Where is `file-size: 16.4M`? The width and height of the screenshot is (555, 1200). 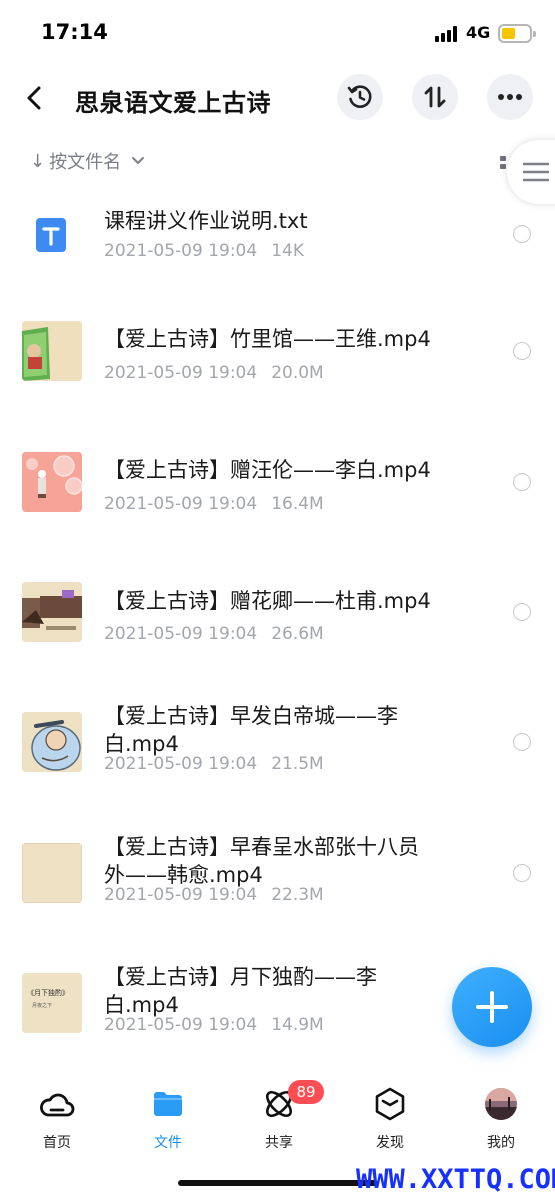 file-size: 16.4M is located at coordinates (297, 504).